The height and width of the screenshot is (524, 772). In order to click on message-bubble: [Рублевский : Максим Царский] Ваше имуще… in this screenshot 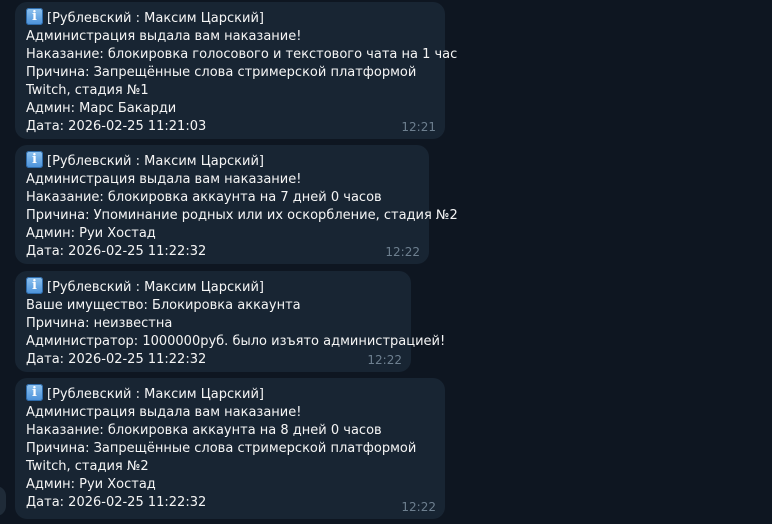, I will do `click(230, 321)`.